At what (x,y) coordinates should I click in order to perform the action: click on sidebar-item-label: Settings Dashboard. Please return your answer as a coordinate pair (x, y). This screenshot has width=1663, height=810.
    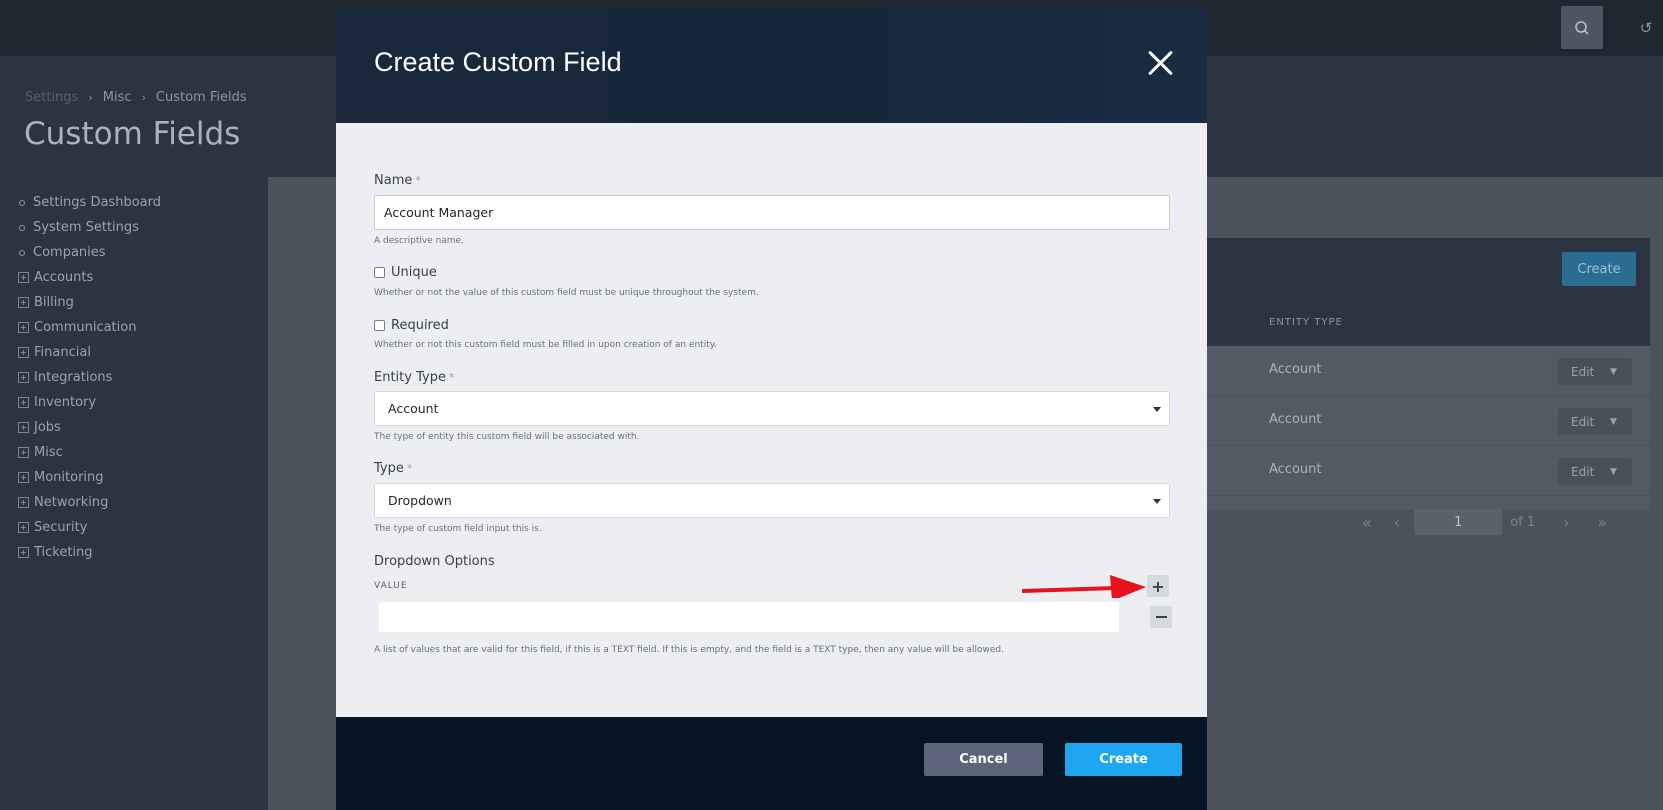
    Looking at the image, I should click on (97, 202).